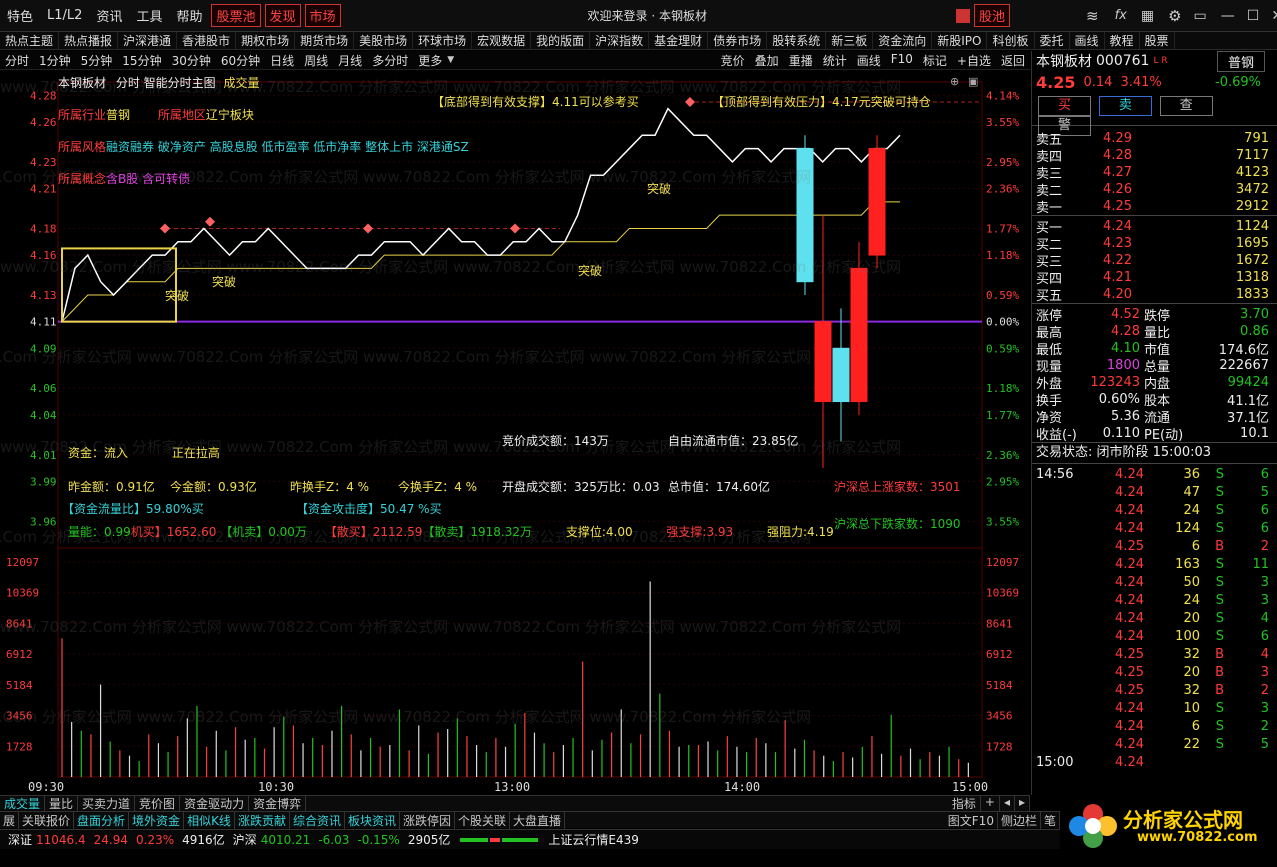 This screenshot has height=867, width=1277. Describe the element at coordinates (962, 15) in the screenshot. I see `flag-icon` at that location.